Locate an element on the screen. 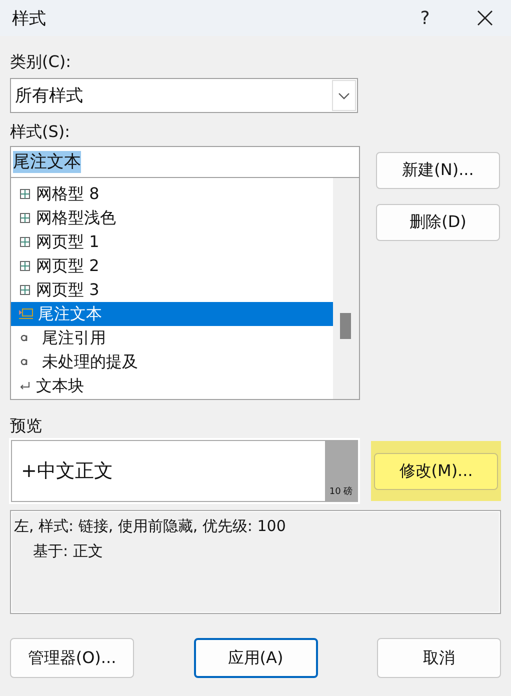 This screenshot has width=511, height=696. category-label: 类别(C): is located at coordinates (41, 62).